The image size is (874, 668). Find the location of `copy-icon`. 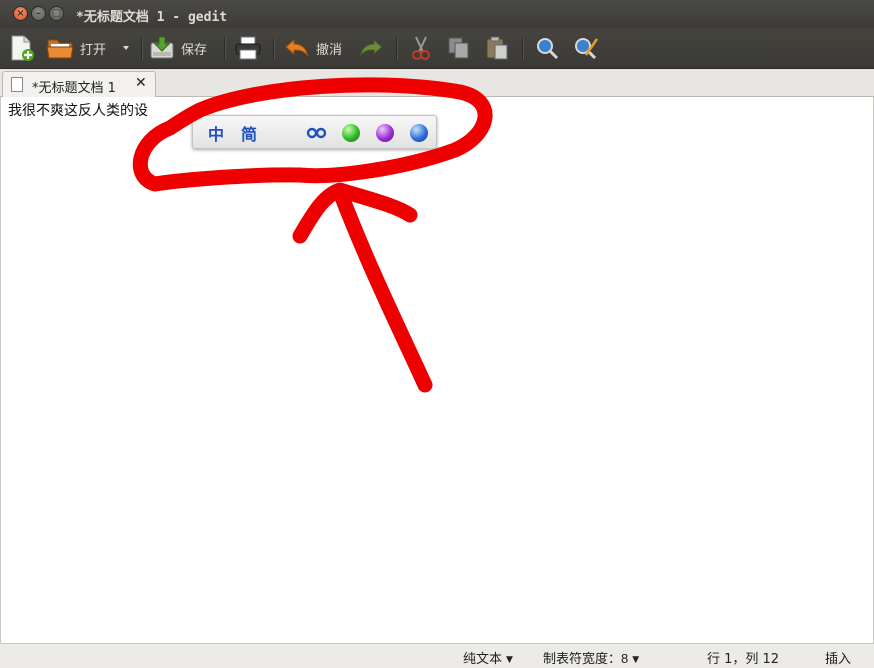

copy-icon is located at coordinates (458, 48).